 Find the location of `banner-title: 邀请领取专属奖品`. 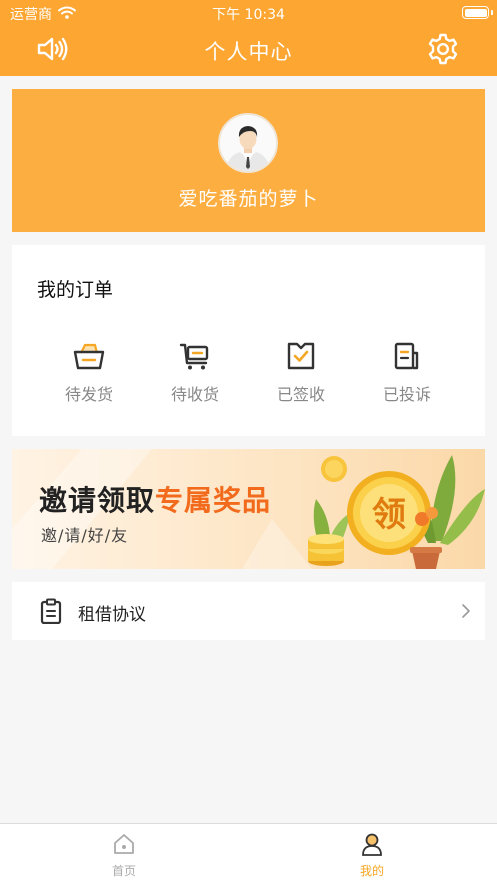

banner-title: 邀请领取专属奖品 is located at coordinates (155, 499).